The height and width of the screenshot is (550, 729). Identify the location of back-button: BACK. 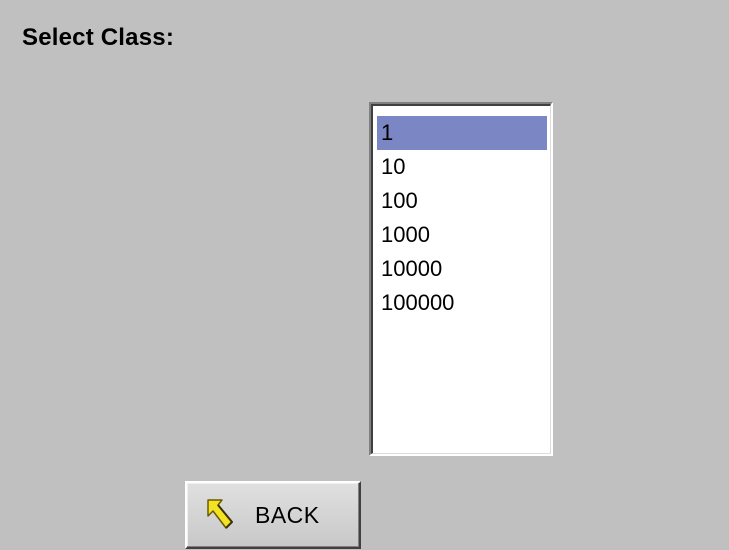
(273, 515).